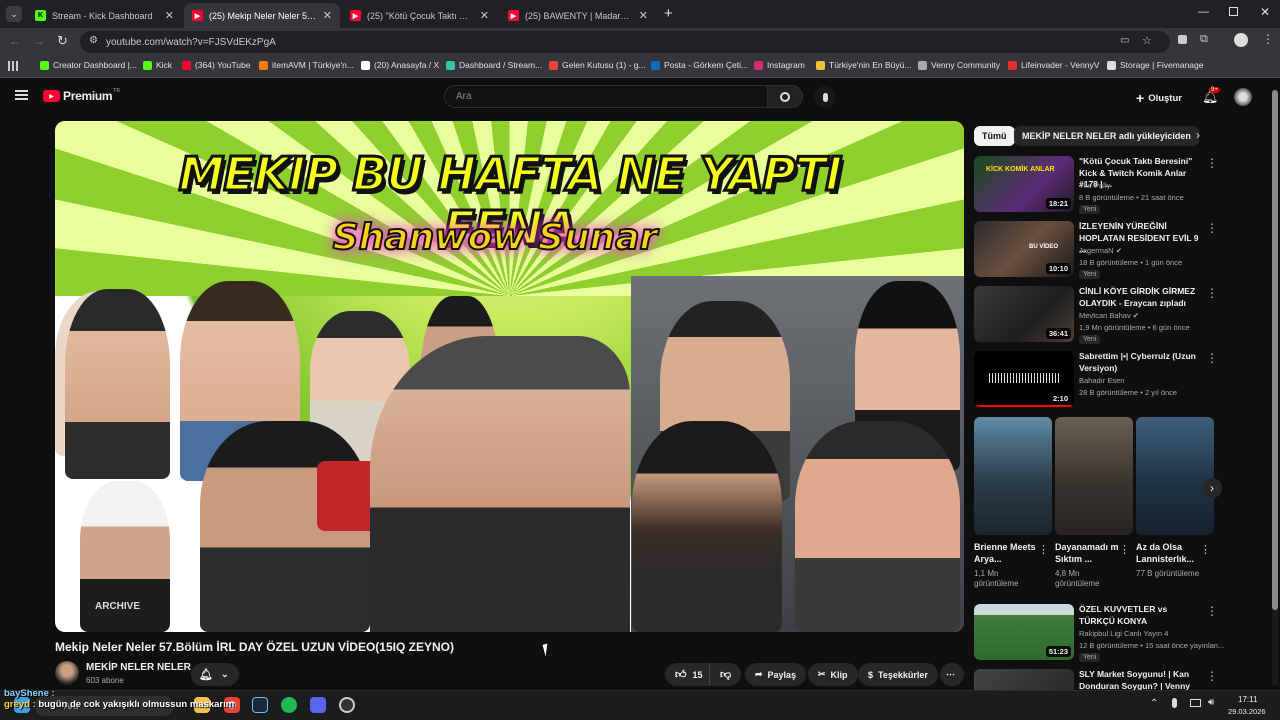  Describe the element at coordinates (216, 65) in the screenshot. I see `bookmark-youtube: (364) YouTube` at that location.